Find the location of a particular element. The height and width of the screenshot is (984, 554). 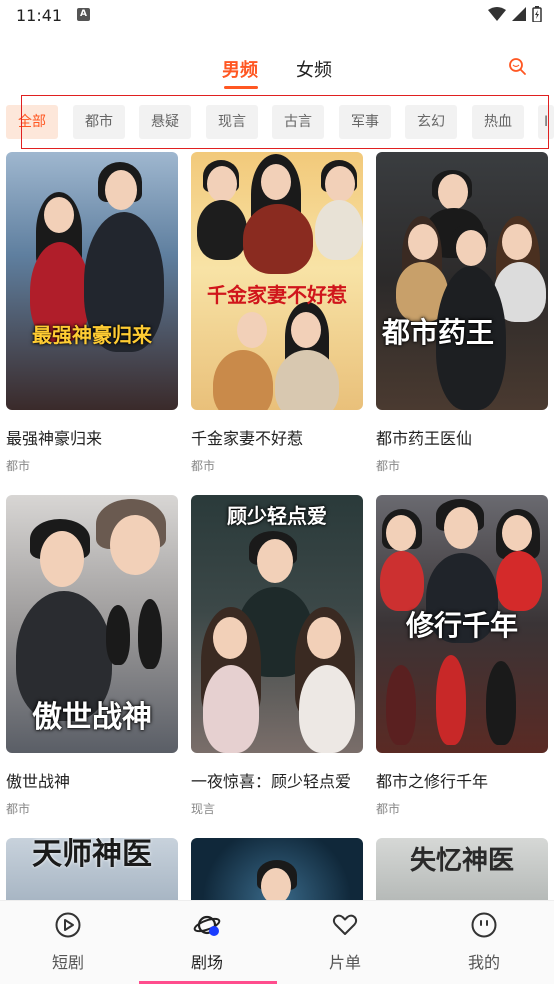

poster-title: 修行千年 is located at coordinates (461, 625).